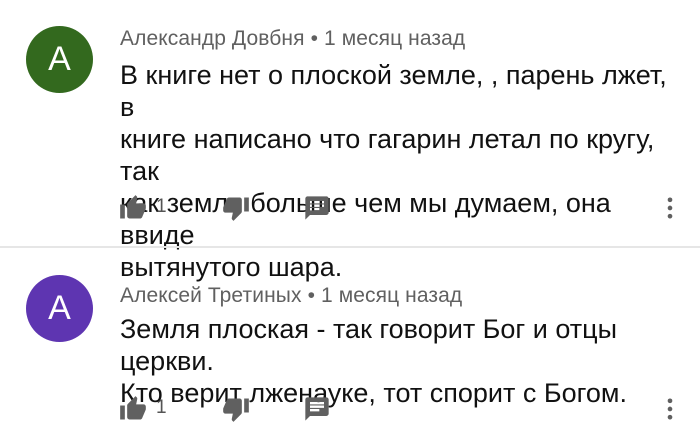 This screenshot has height=443, width=700. Describe the element at coordinates (350, 247) in the screenshot. I see `comment-divider` at that location.